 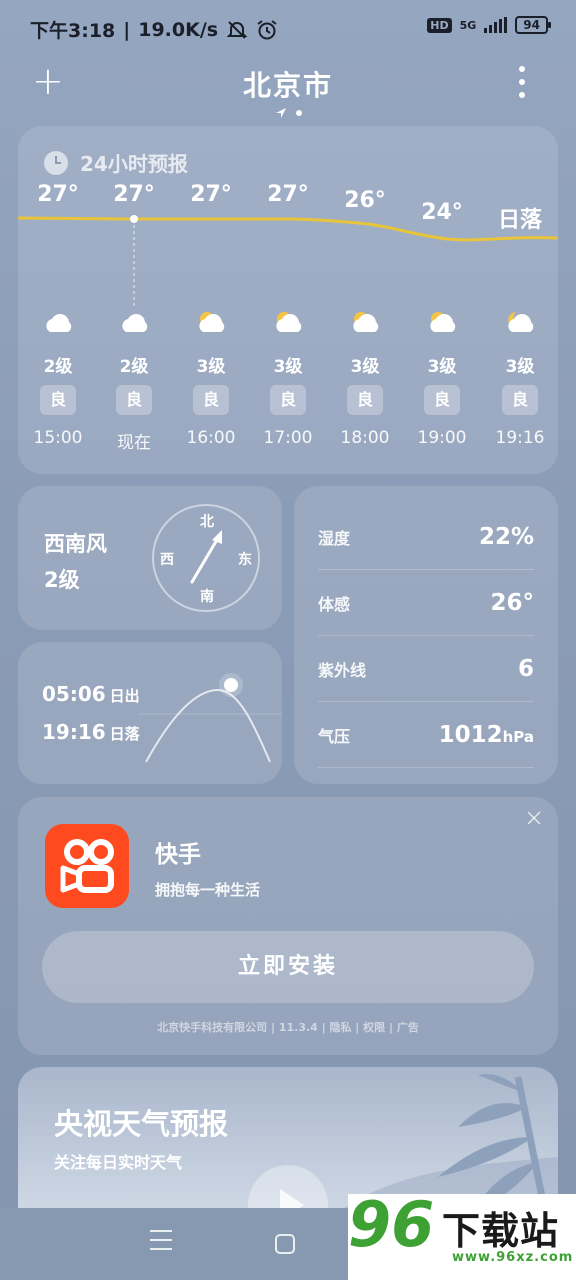 What do you see at coordinates (289, 113) in the screenshot?
I see `page-indicator` at bounding box center [289, 113].